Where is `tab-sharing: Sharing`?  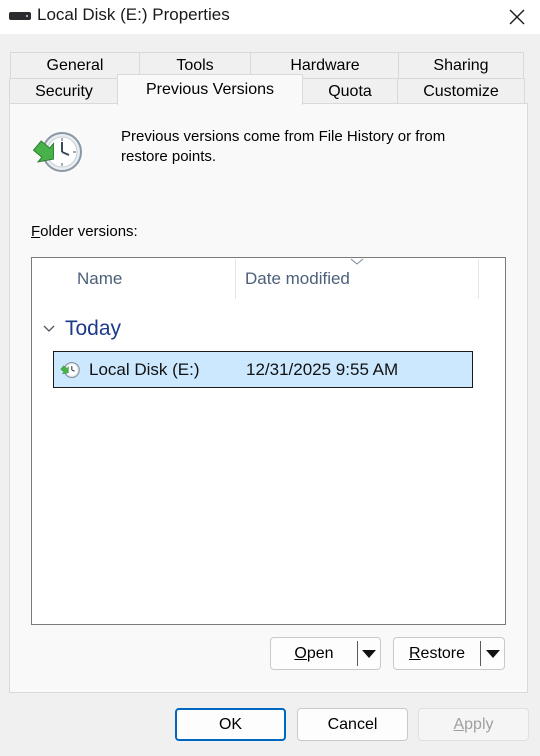 tab-sharing: Sharing is located at coordinates (461, 65).